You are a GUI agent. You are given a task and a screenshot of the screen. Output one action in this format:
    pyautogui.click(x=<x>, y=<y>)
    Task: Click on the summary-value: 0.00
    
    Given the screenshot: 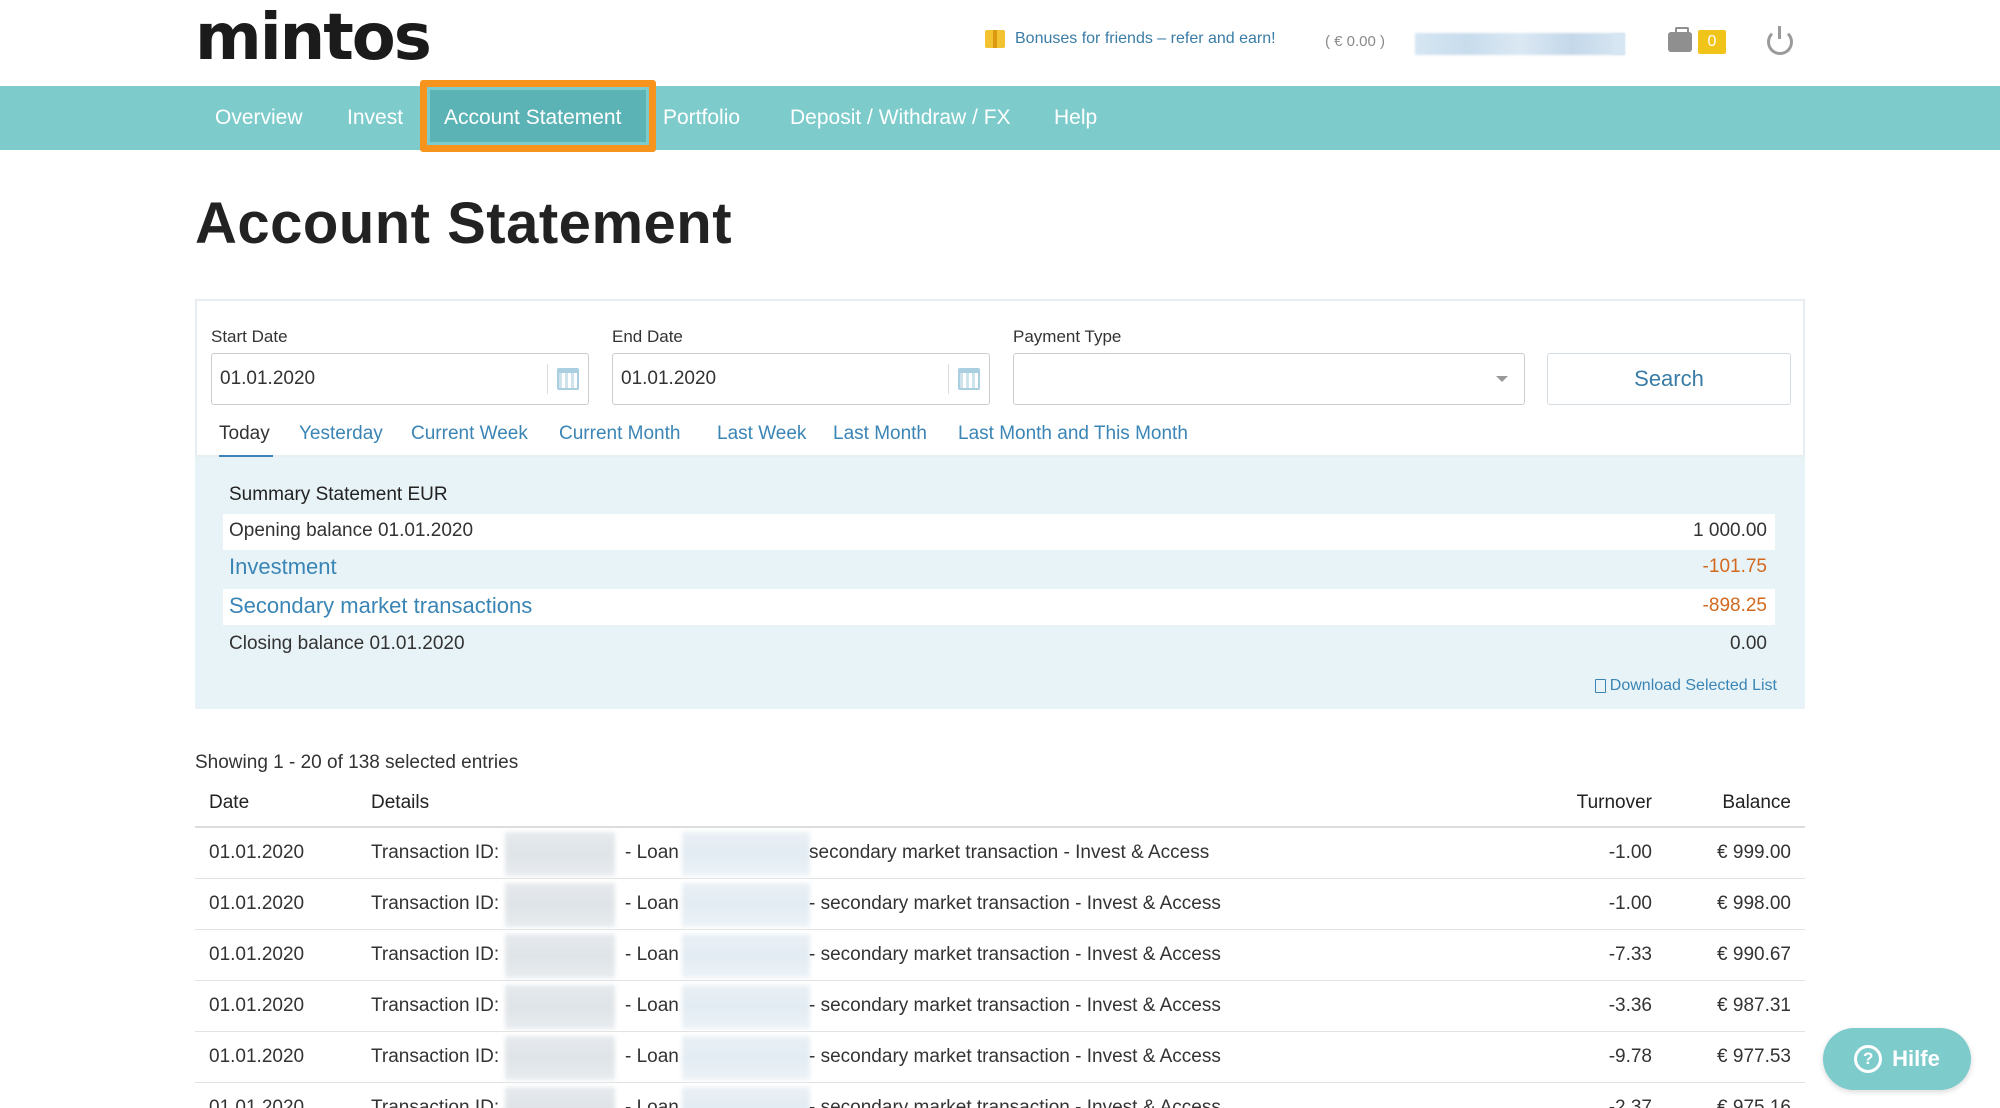 What is the action you would take?
    pyautogui.click(x=1748, y=643)
    